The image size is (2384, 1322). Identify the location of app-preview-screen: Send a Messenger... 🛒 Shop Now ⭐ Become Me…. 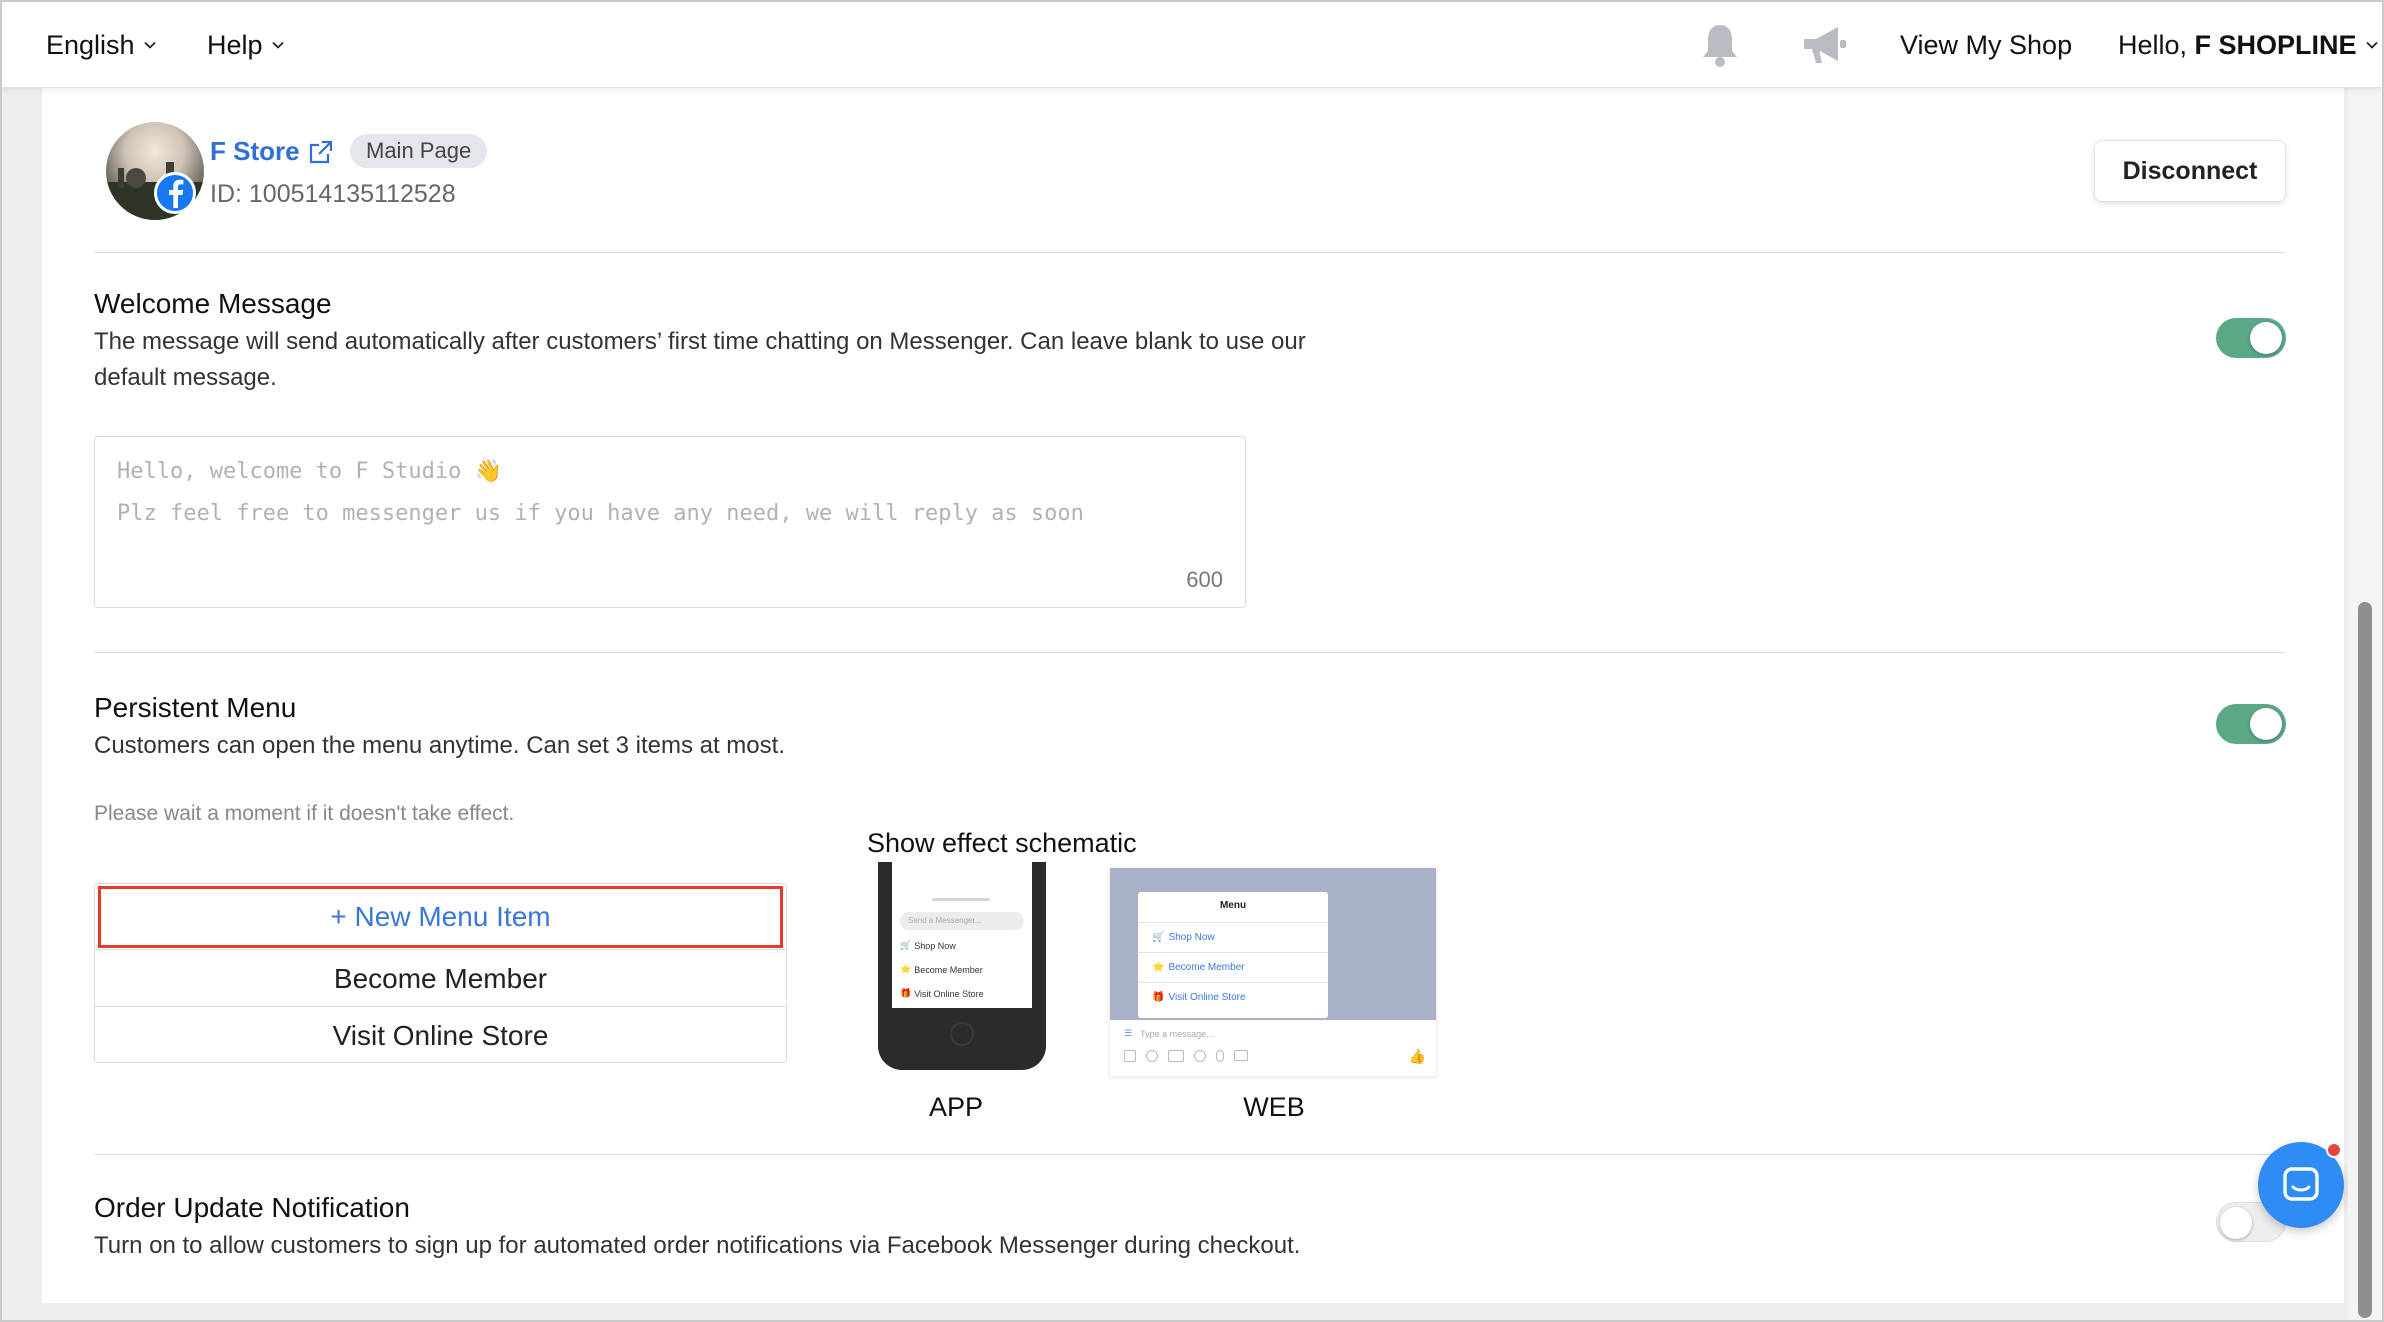
(962, 935).